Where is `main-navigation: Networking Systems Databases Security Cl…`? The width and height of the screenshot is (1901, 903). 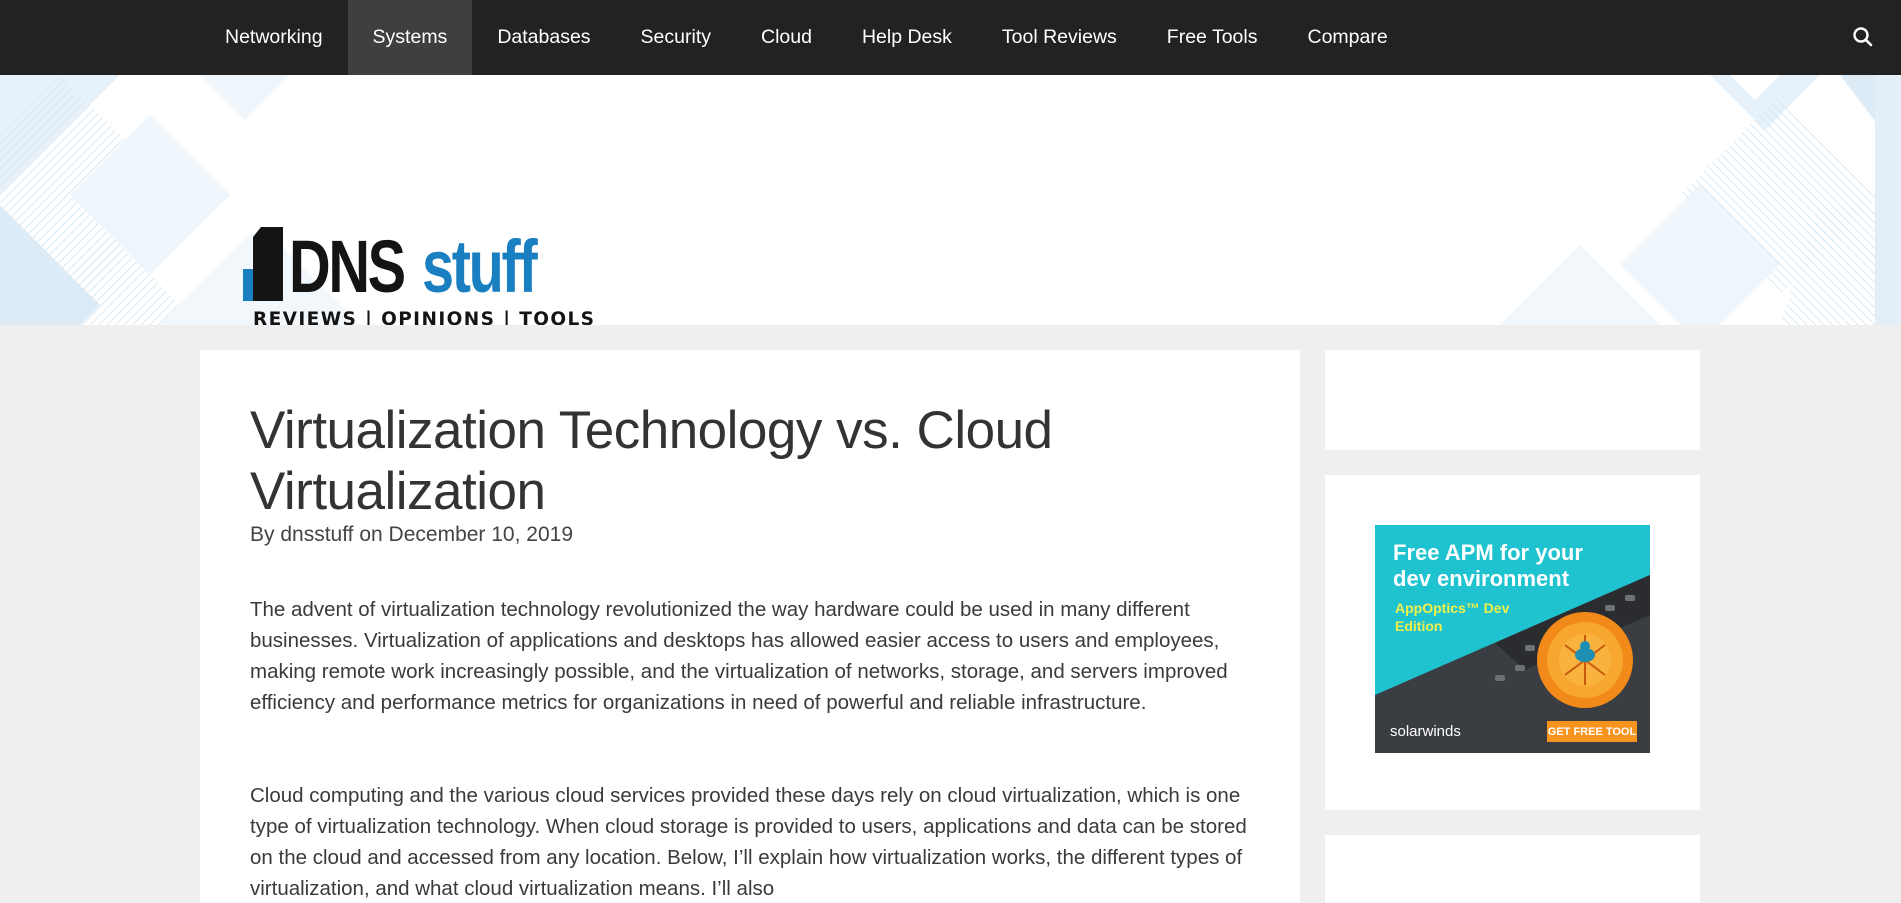
main-navigation: Networking Systems Databases Security Cl… is located at coordinates (950, 37).